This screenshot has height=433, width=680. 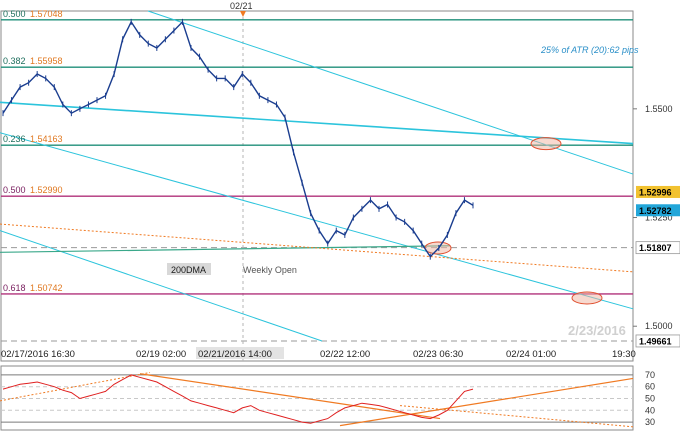 I want to click on top-date-label: 02/21, so click(x=241, y=6).